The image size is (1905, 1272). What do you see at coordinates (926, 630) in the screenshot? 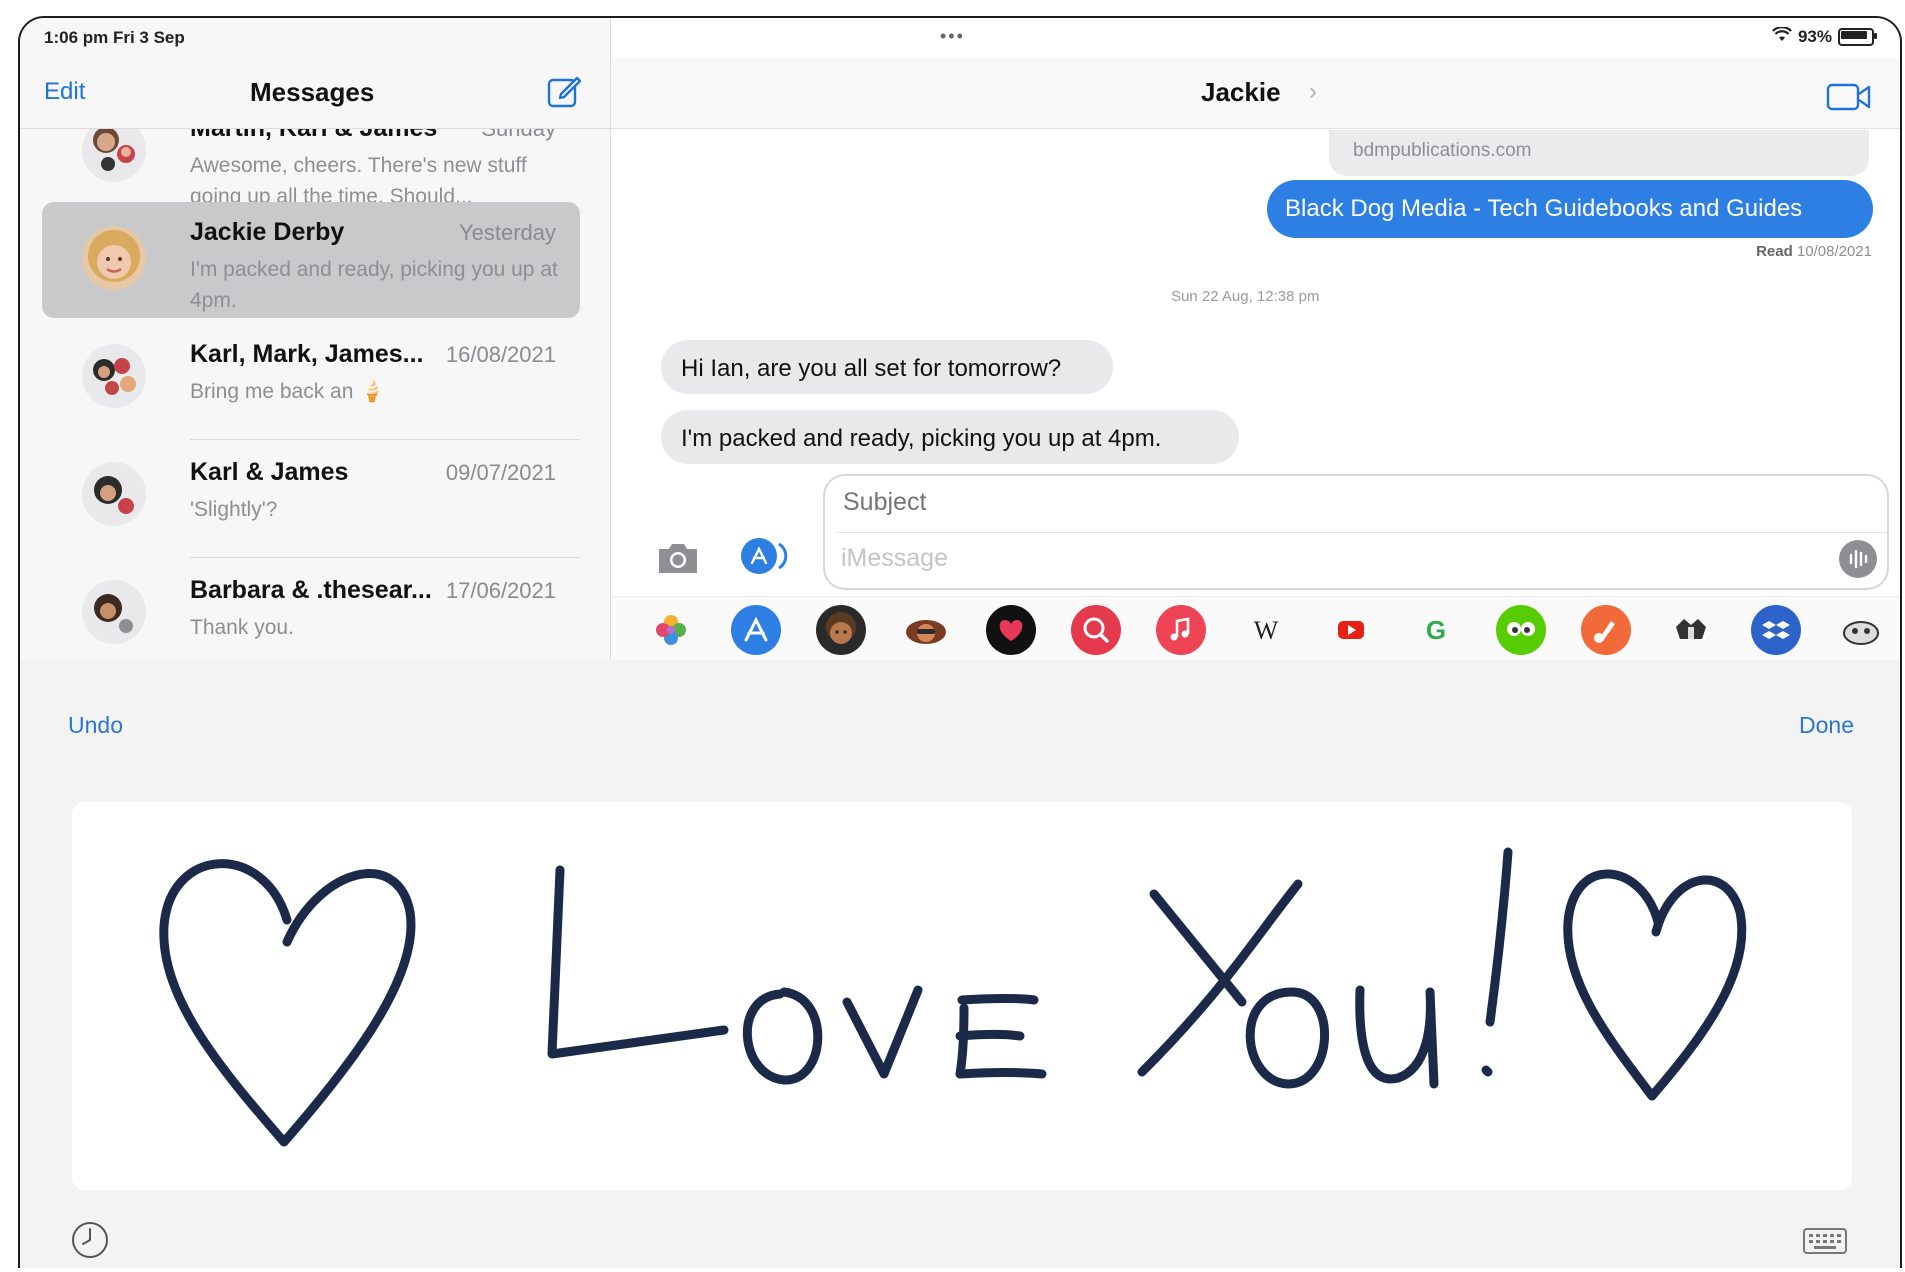
I see `memoji-stickers-icon` at bounding box center [926, 630].